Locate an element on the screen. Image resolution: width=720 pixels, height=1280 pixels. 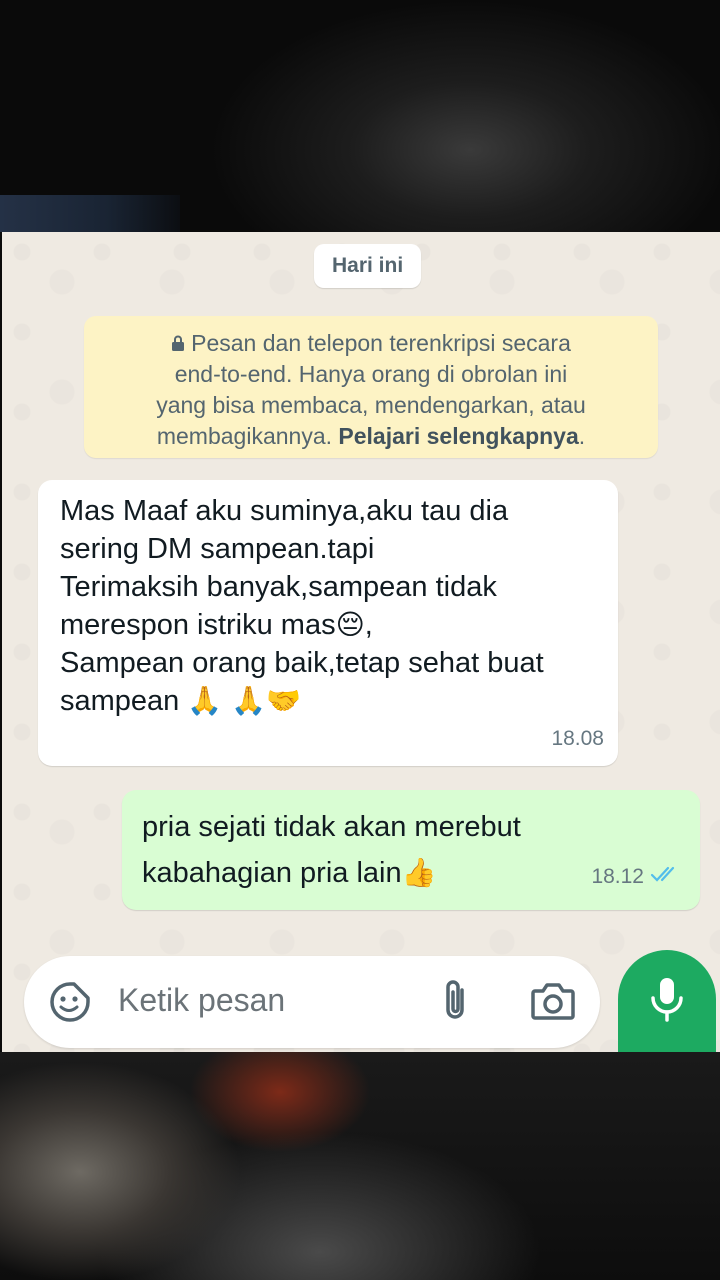
encryption-notice-line: end-to-end. Hanya orang di obrolan ini is located at coordinates (371, 374).